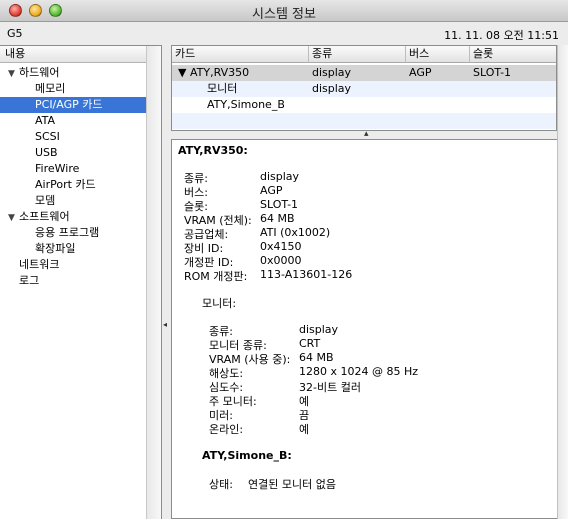  I want to click on status-label: 상태:, so click(221, 484).